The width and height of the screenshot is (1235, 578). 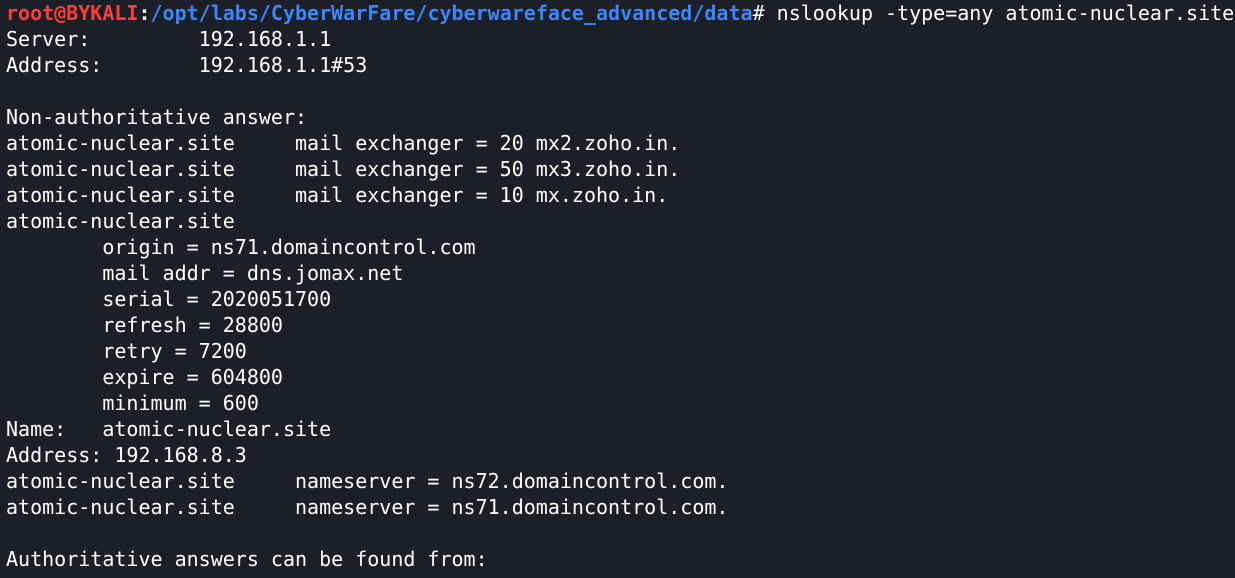 What do you see at coordinates (169, 299) in the screenshot?
I see `output-line: serial = 2020051700` at bounding box center [169, 299].